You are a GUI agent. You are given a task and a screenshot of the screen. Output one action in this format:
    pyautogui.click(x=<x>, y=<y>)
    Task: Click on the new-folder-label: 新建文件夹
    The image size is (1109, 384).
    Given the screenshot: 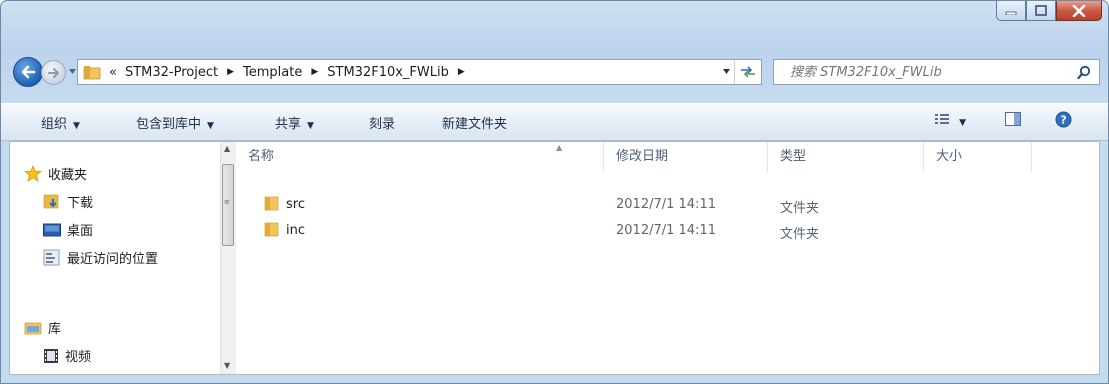 What is the action you would take?
    pyautogui.click(x=475, y=124)
    